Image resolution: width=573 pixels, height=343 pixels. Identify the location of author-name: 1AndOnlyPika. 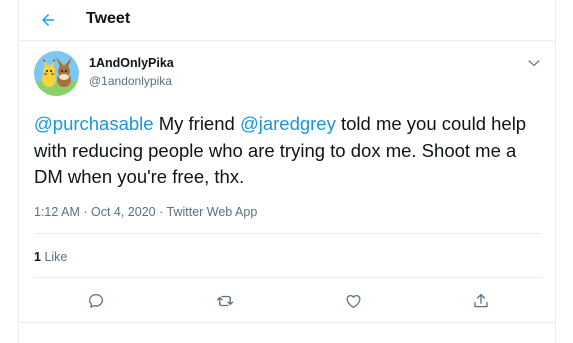
(131, 63).